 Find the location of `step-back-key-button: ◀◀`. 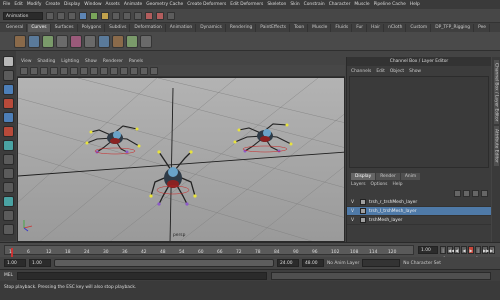

step-back-key-button: ◀◀ is located at coordinates (450, 250).